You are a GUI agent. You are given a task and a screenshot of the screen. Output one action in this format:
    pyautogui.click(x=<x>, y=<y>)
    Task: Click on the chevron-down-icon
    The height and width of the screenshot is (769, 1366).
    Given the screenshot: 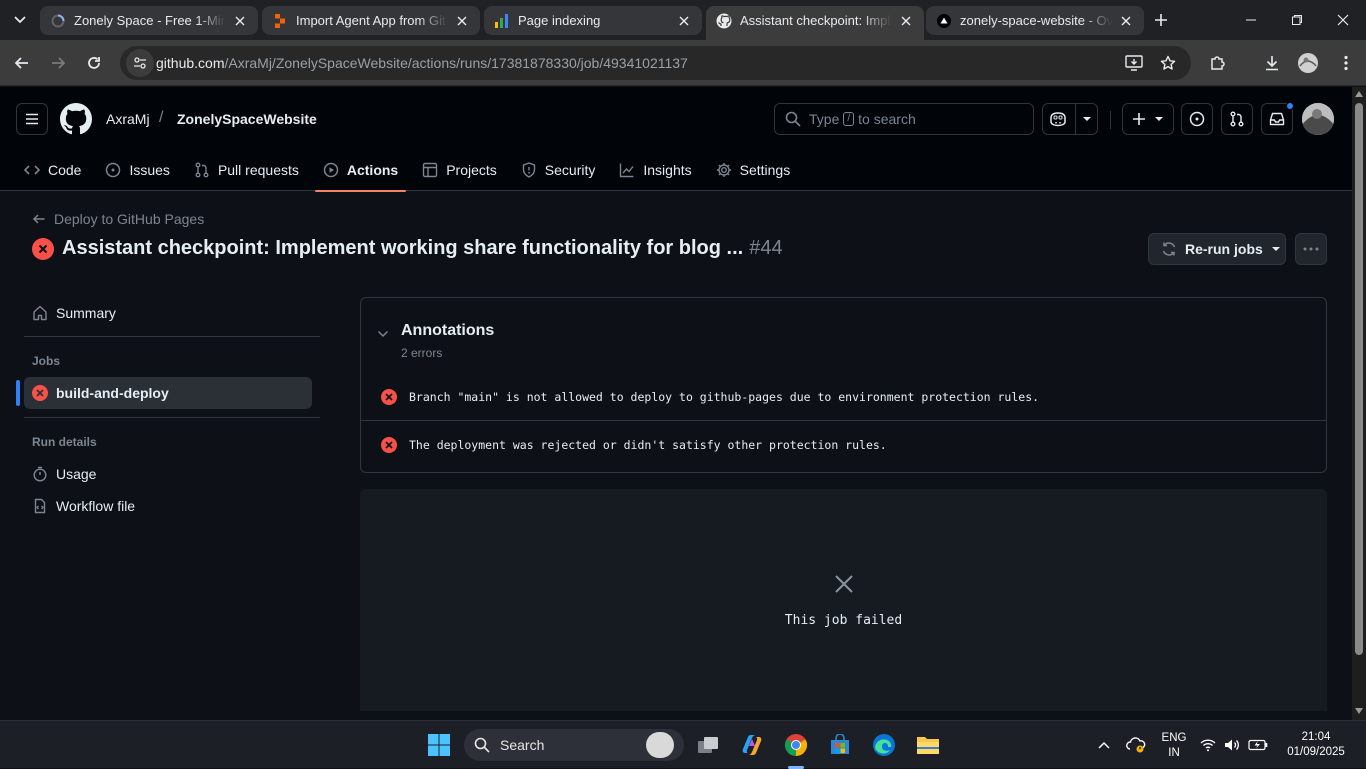 What is the action you would take?
    pyautogui.click(x=383, y=334)
    